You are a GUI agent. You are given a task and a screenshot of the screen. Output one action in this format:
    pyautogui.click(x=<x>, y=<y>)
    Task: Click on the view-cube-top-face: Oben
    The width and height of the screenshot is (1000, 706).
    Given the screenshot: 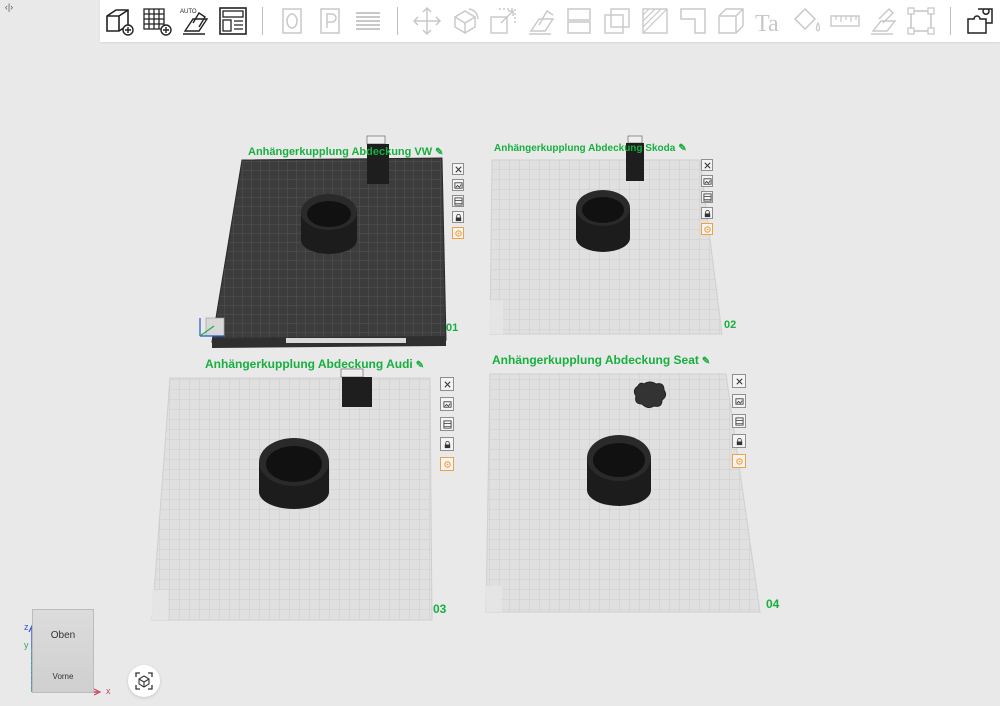 What is the action you would take?
    pyautogui.click(x=63, y=635)
    